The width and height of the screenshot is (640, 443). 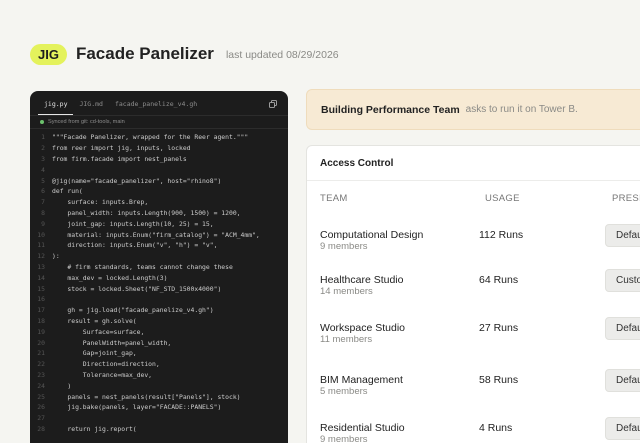 I want to click on code-text: result = gh.solve(, so click(x=94, y=320).